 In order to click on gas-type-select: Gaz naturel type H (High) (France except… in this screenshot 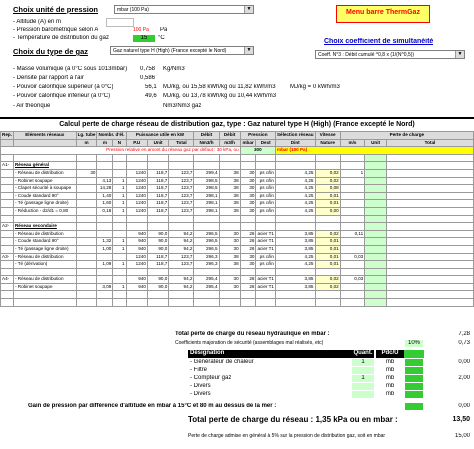, I will do `click(182, 50)`.